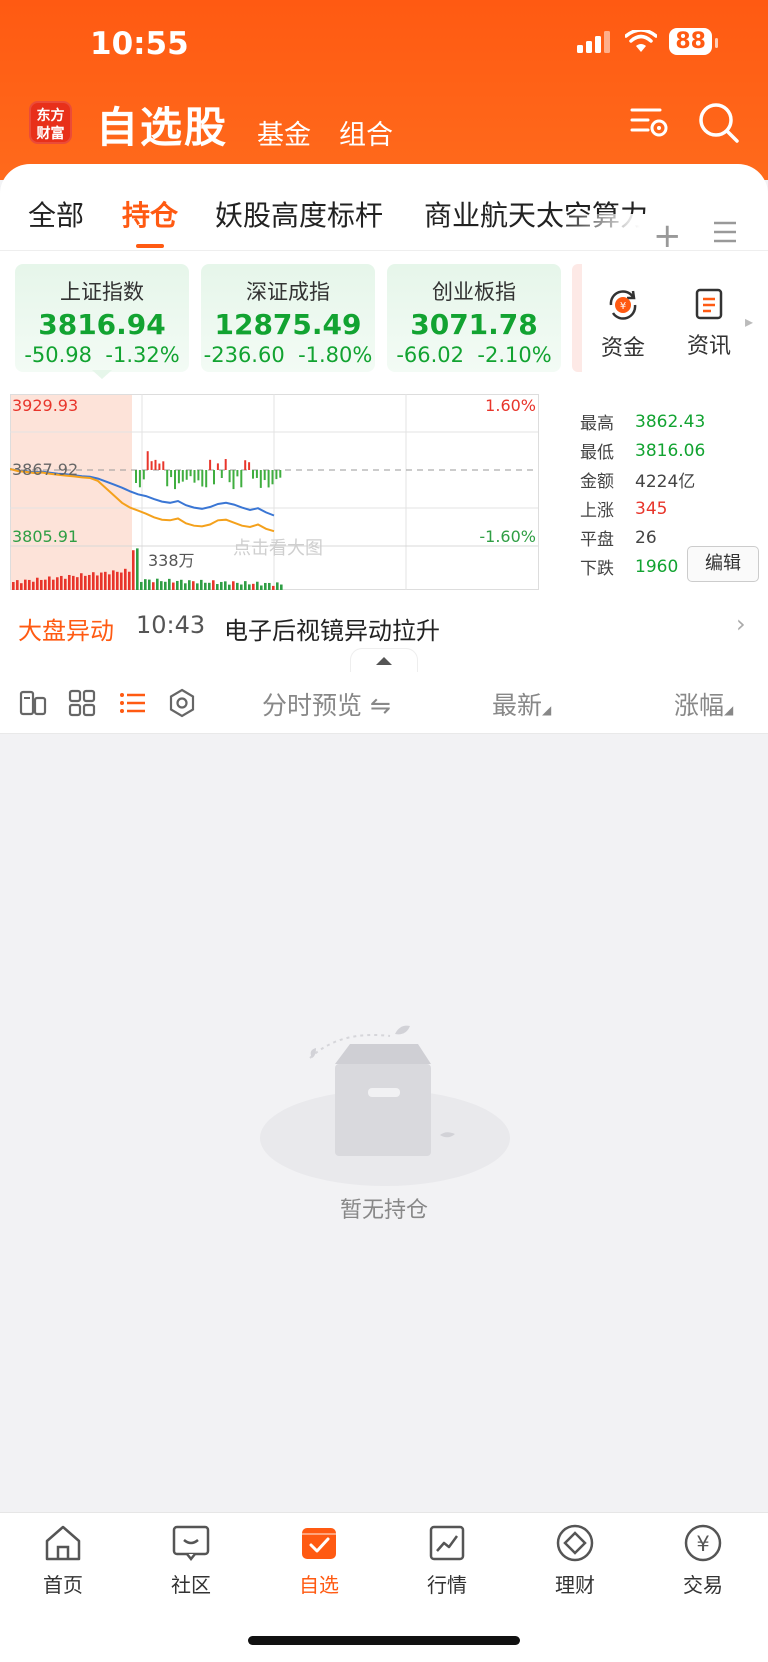  I want to click on edit-button: 编辑, so click(723, 564).